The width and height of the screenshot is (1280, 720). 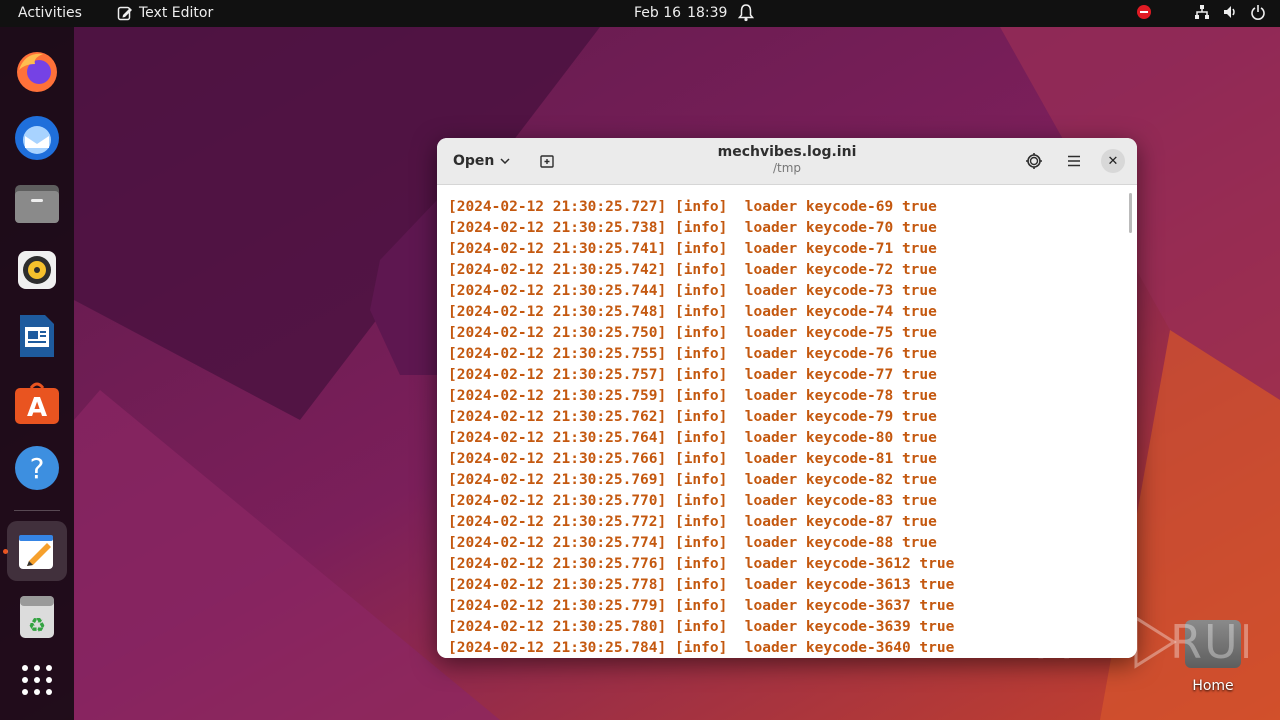 I want to click on dock-text-editor, so click(x=37, y=551).